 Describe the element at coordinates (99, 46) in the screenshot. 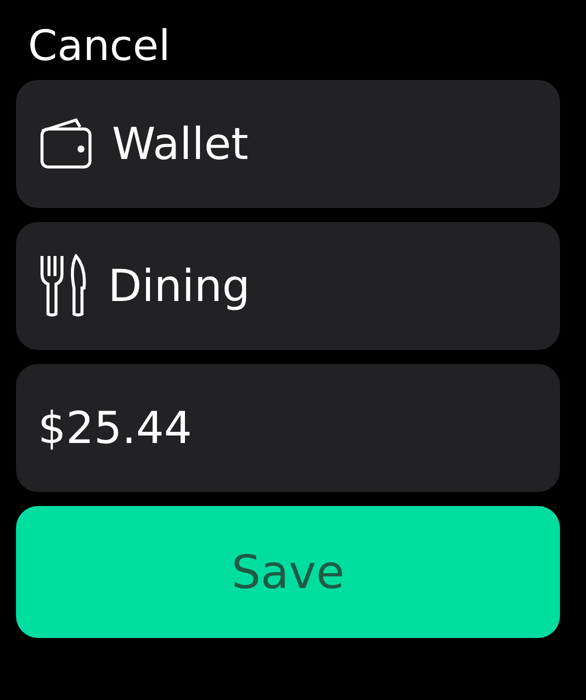

I see `cancel-button: Cancel` at that location.